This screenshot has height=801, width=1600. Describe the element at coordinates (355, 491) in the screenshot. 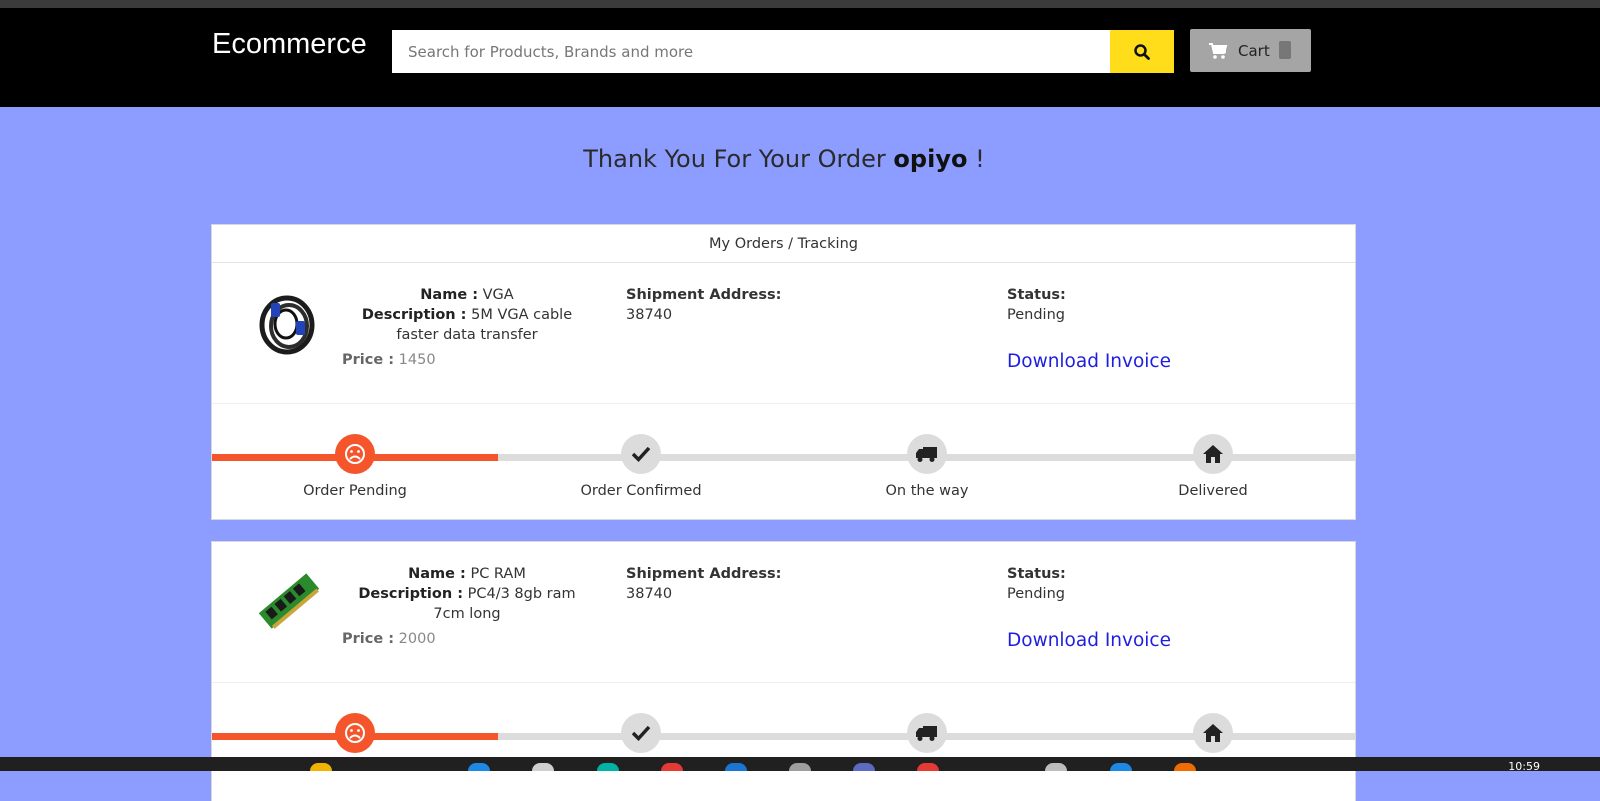

I see `step-label-order-pending: Order Pending` at that location.